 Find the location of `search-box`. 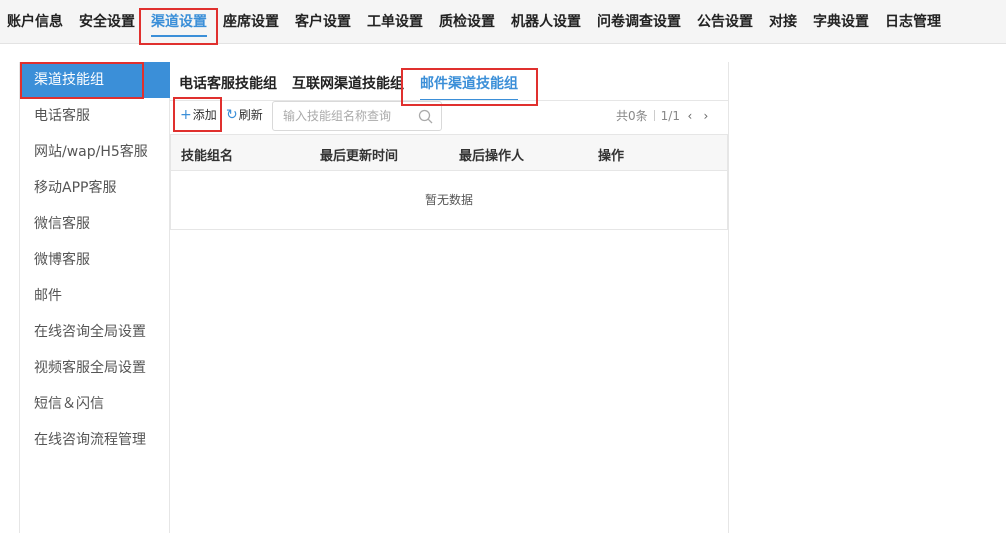

search-box is located at coordinates (357, 116).